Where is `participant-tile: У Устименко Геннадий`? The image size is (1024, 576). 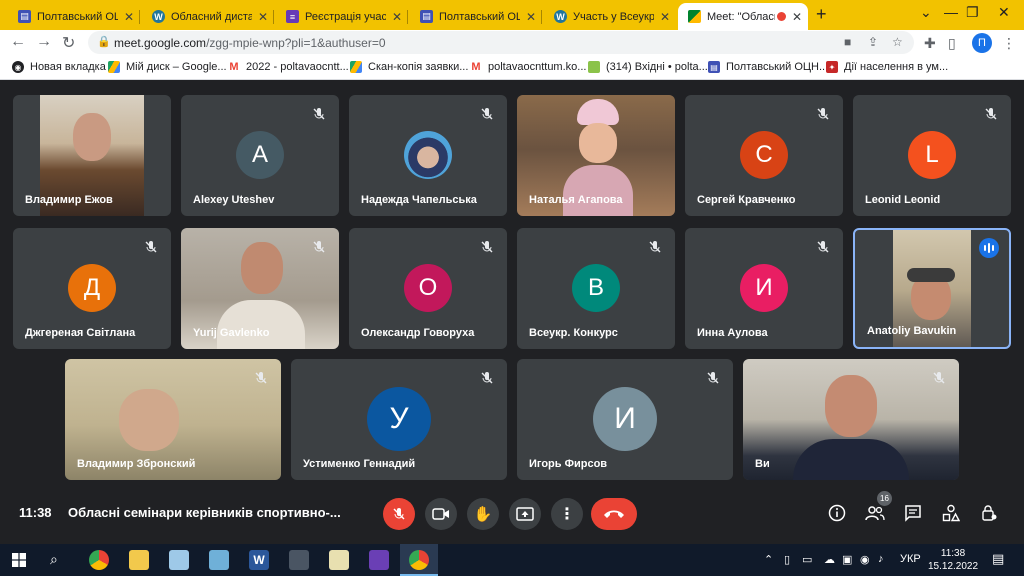
participant-tile: У Устименко Геннадий is located at coordinates (399, 419).